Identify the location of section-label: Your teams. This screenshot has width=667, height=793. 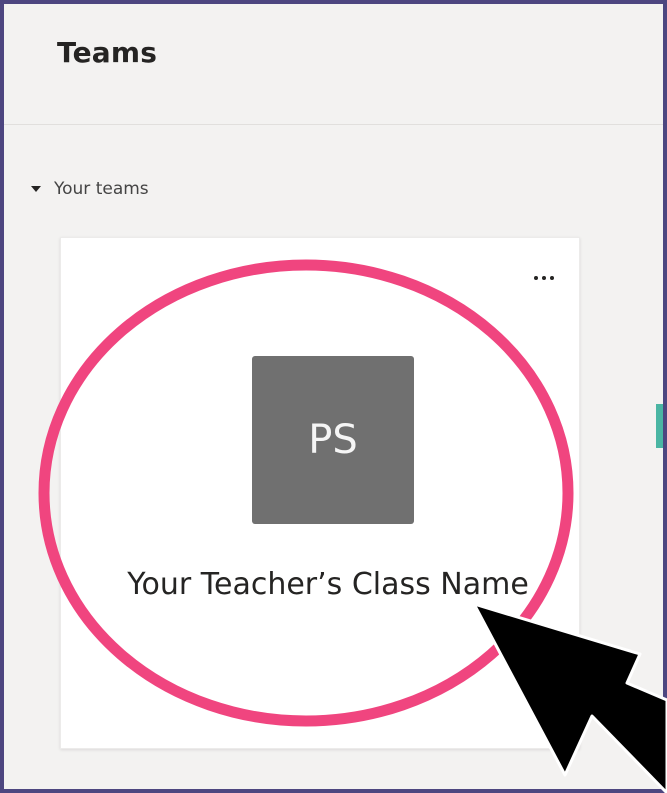
(101, 189).